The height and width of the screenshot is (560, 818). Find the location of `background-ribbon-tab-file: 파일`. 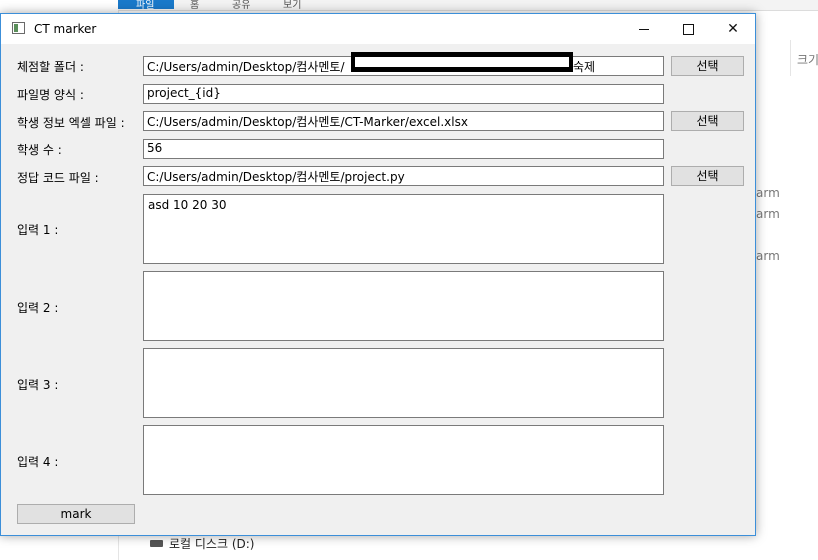

background-ribbon-tab-file: 파일 is located at coordinates (145, 5).